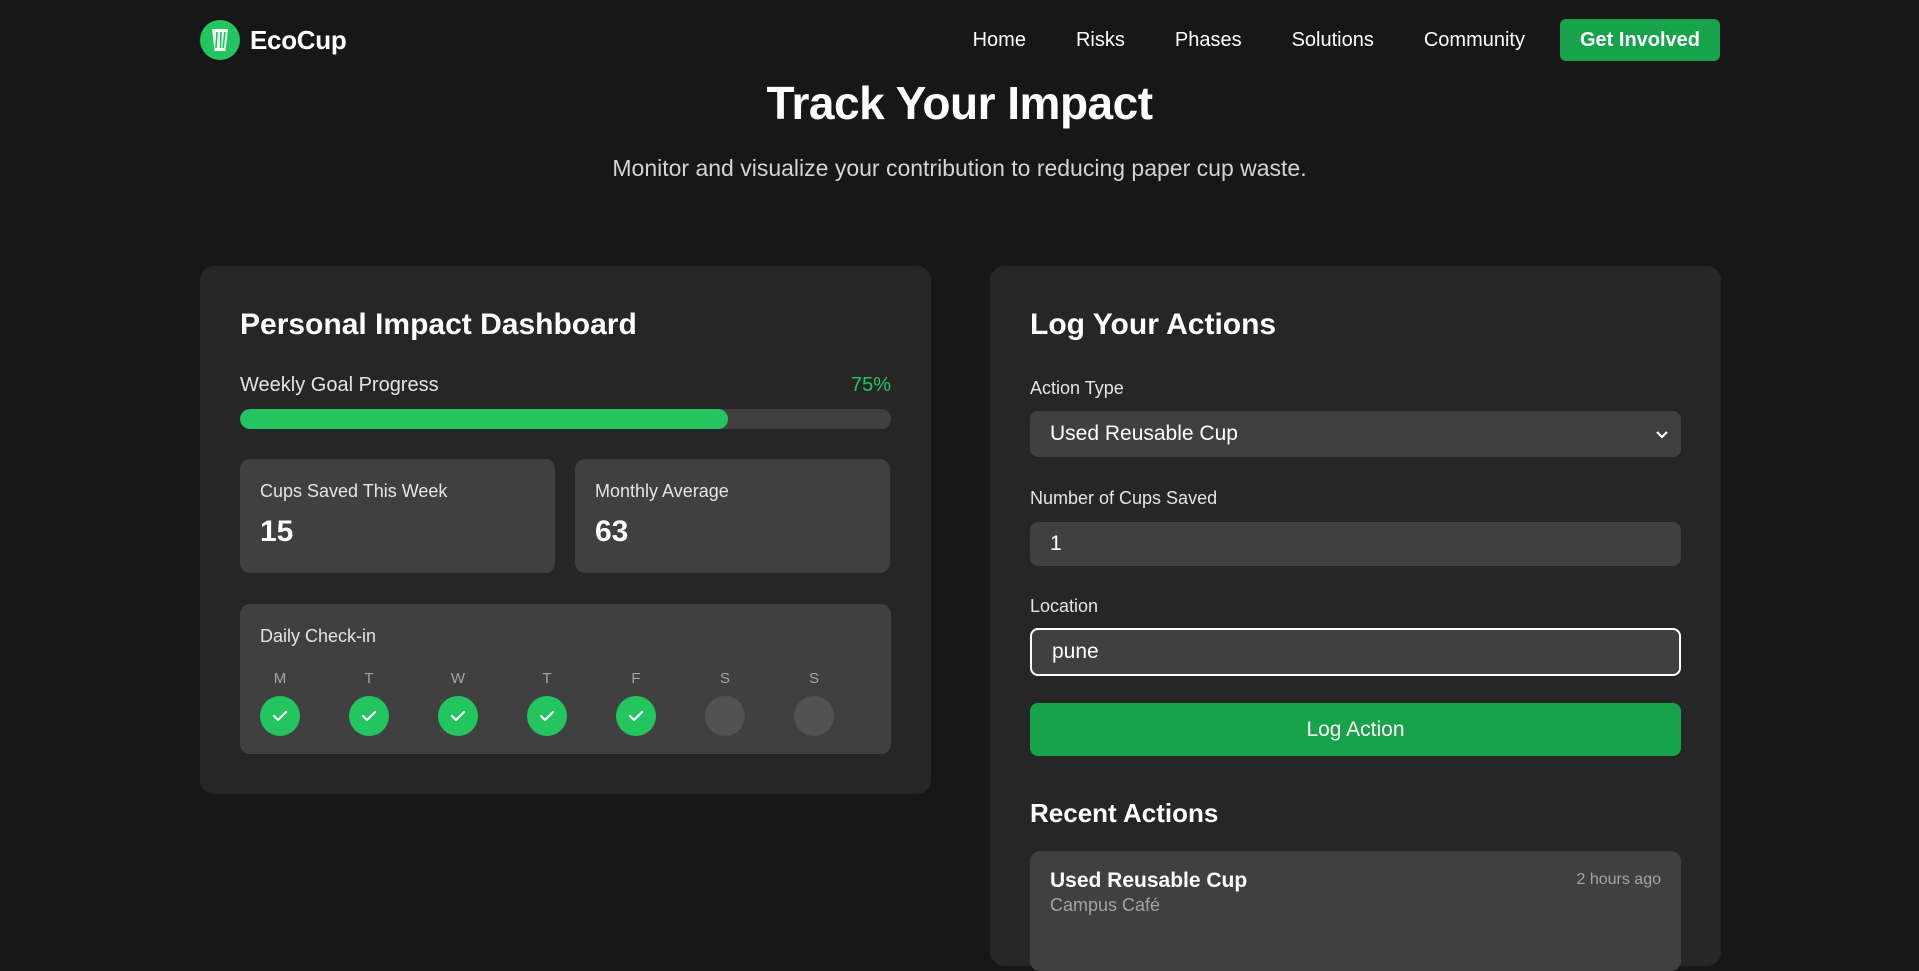 This screenshot has height=971, width=1919. What do you see at coordinates (339, 385) in the screenshot?
I see `progress-label: Weekly Goal Progress` at bounding box center [339, 385].